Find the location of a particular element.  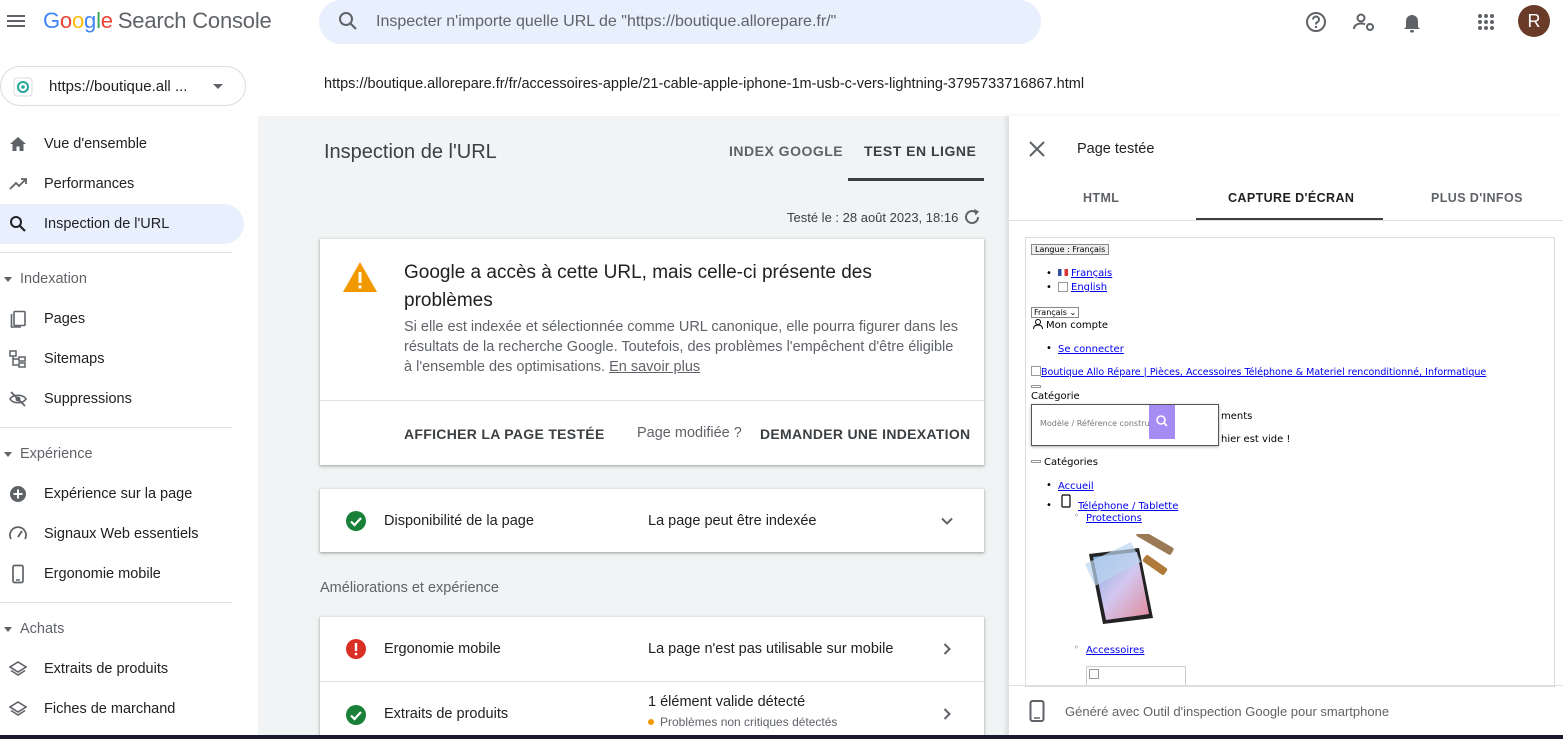

sidebar-item-core-web-vitals: Signaux Web essentiels is located at coordinates (122, 534).